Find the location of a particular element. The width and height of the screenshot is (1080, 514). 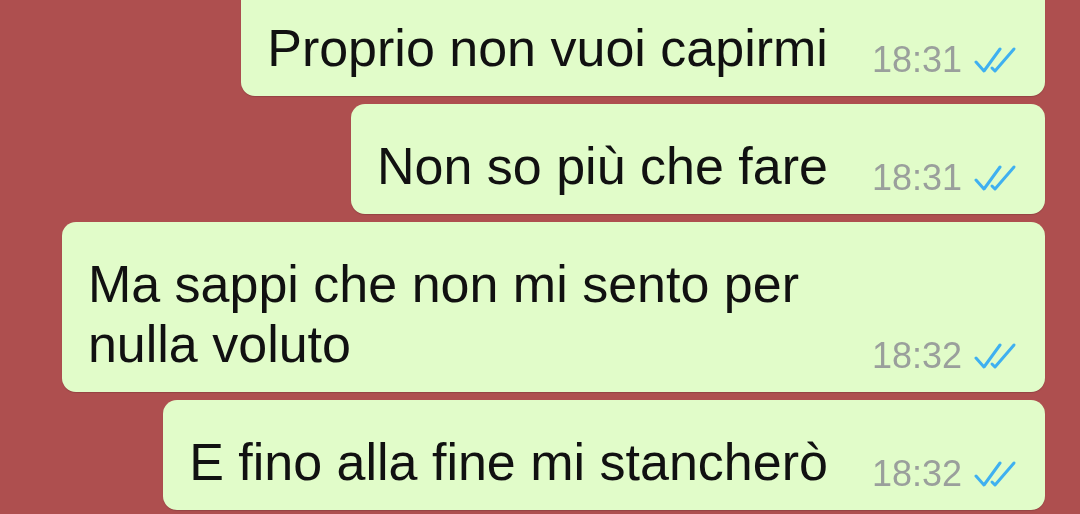

message-text: Proprio non vuoi capirmi is located at coordinates (547, 48).